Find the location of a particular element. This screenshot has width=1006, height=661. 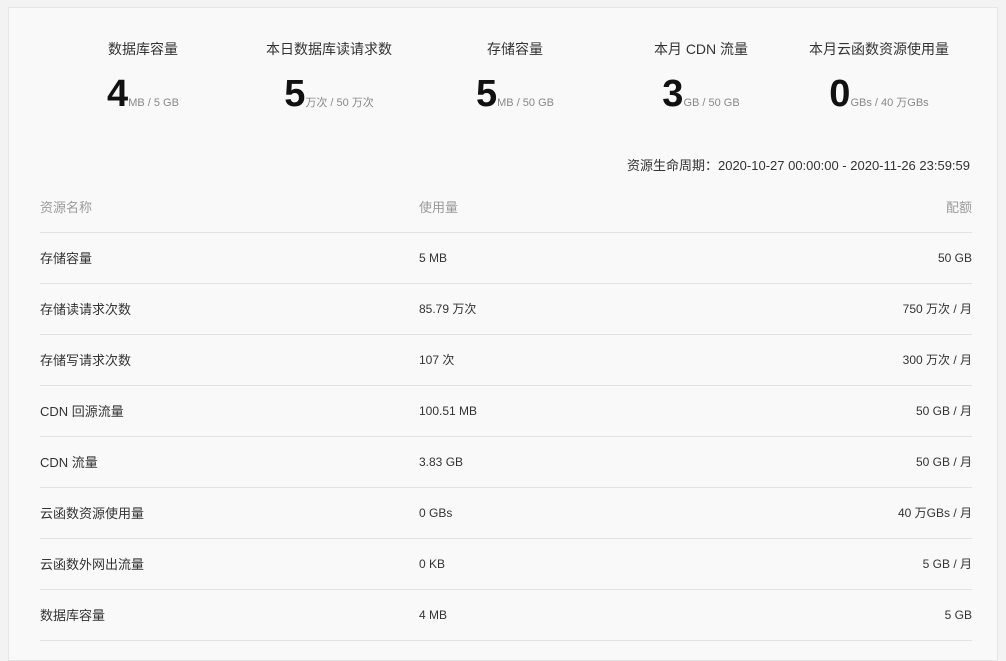

header-resource-name: 资源名称 is located at coordinates (66, 207).